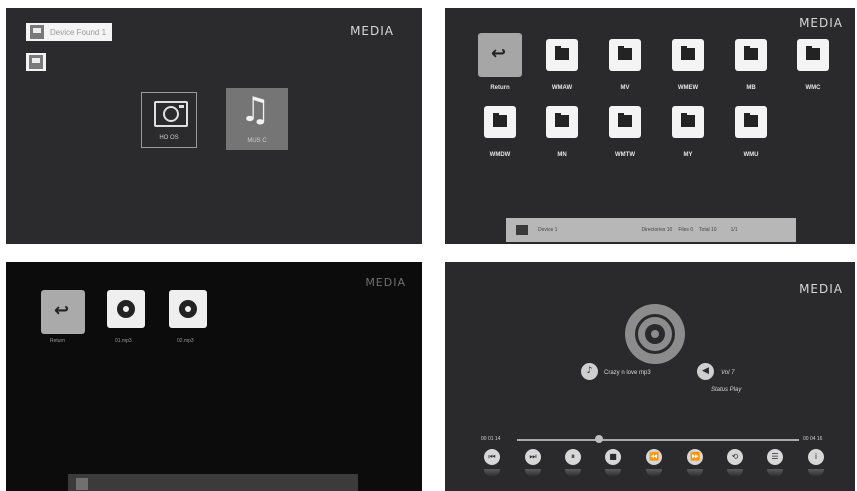  I want to click on folder-item: MV, so click(625, 65).